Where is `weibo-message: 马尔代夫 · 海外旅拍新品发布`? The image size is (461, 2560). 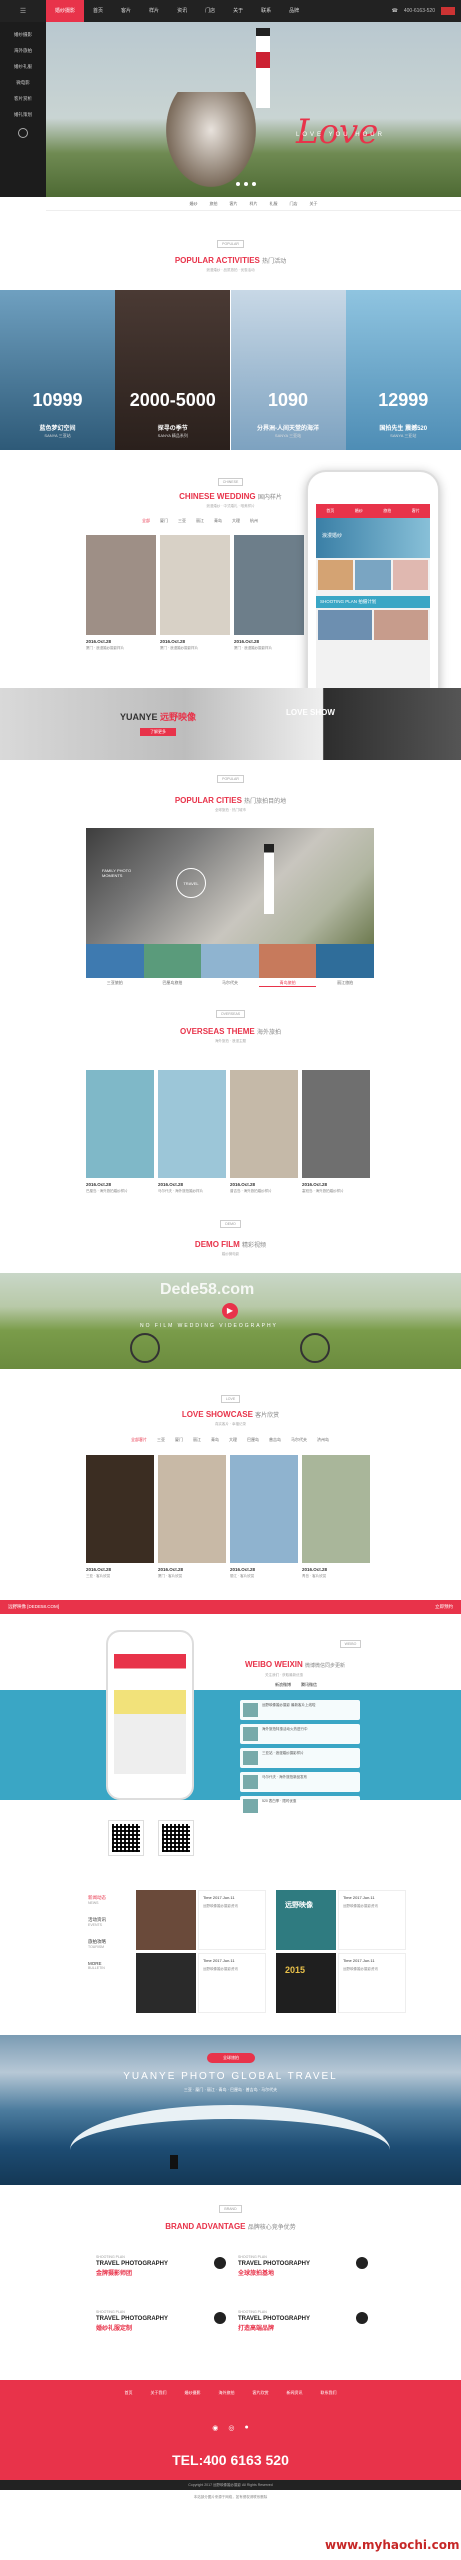 weibo-message: 马尔代夫 · 海外旅拍新品发布 is located at coordinates (300, 1782).